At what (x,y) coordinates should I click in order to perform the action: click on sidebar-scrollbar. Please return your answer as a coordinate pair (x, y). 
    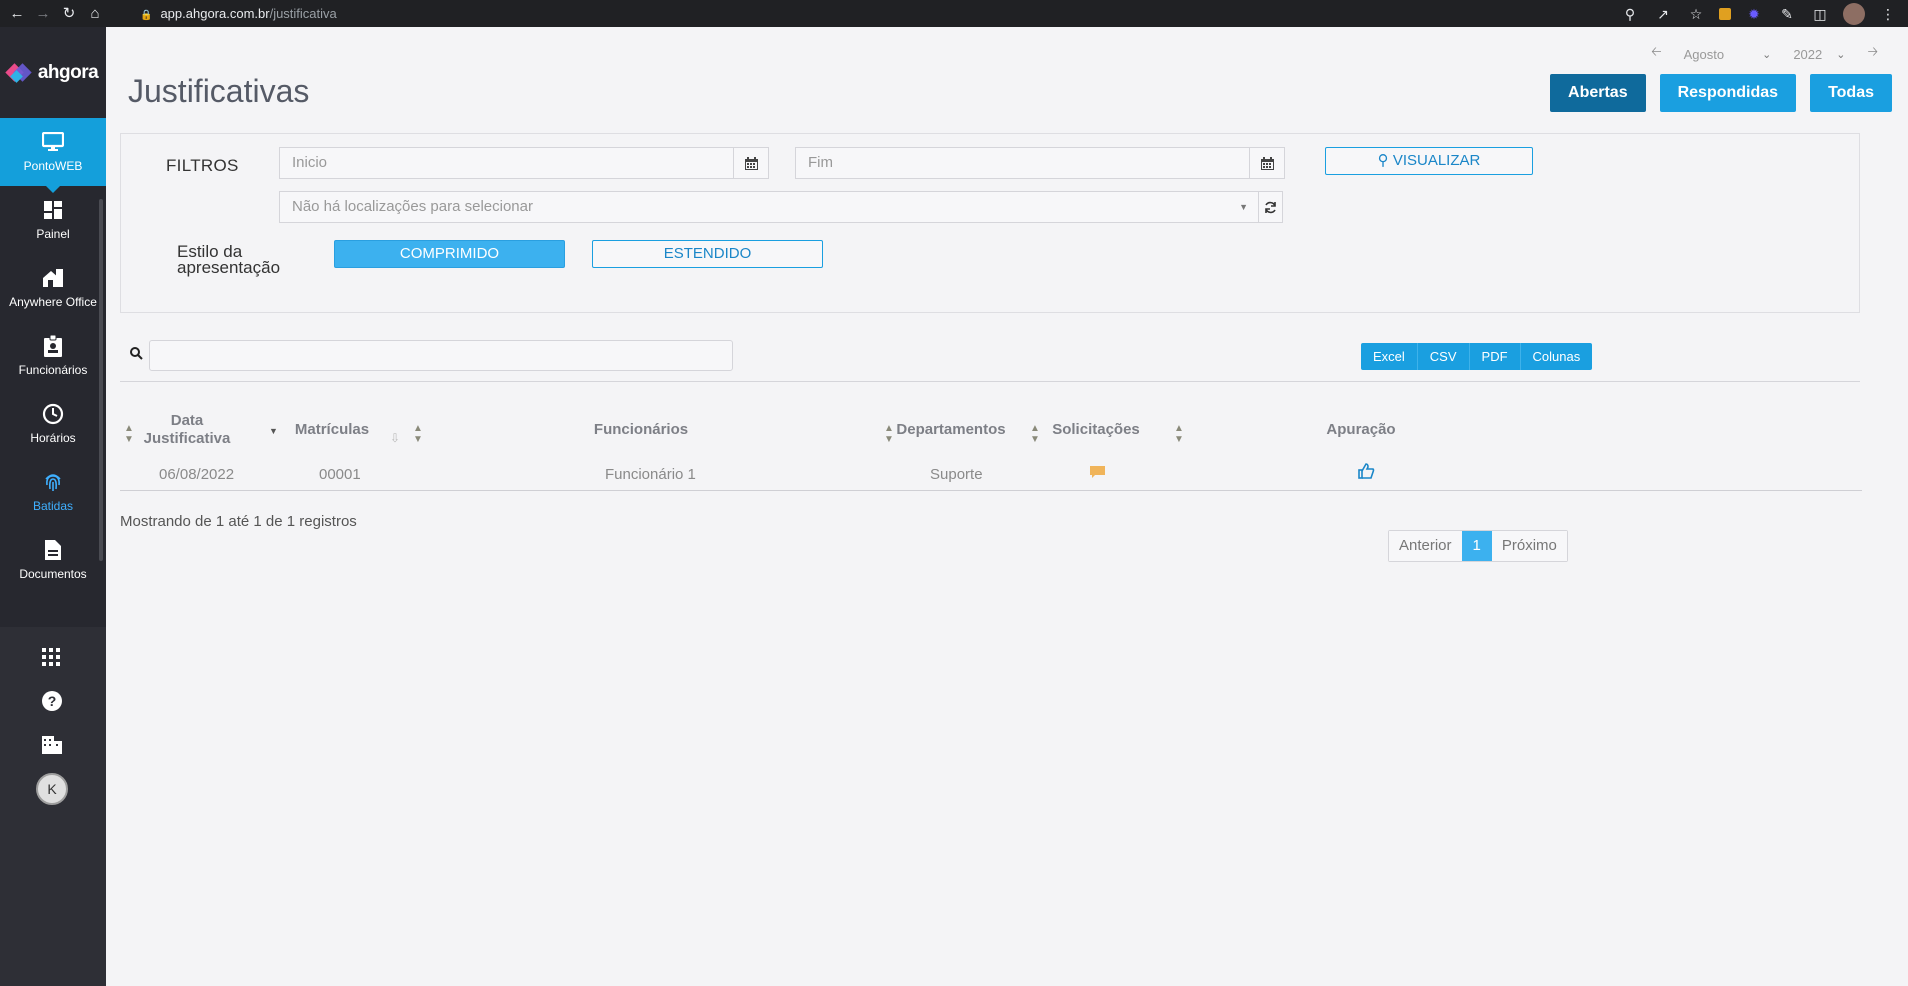
    Looking at the image, I should click on (101, 380).